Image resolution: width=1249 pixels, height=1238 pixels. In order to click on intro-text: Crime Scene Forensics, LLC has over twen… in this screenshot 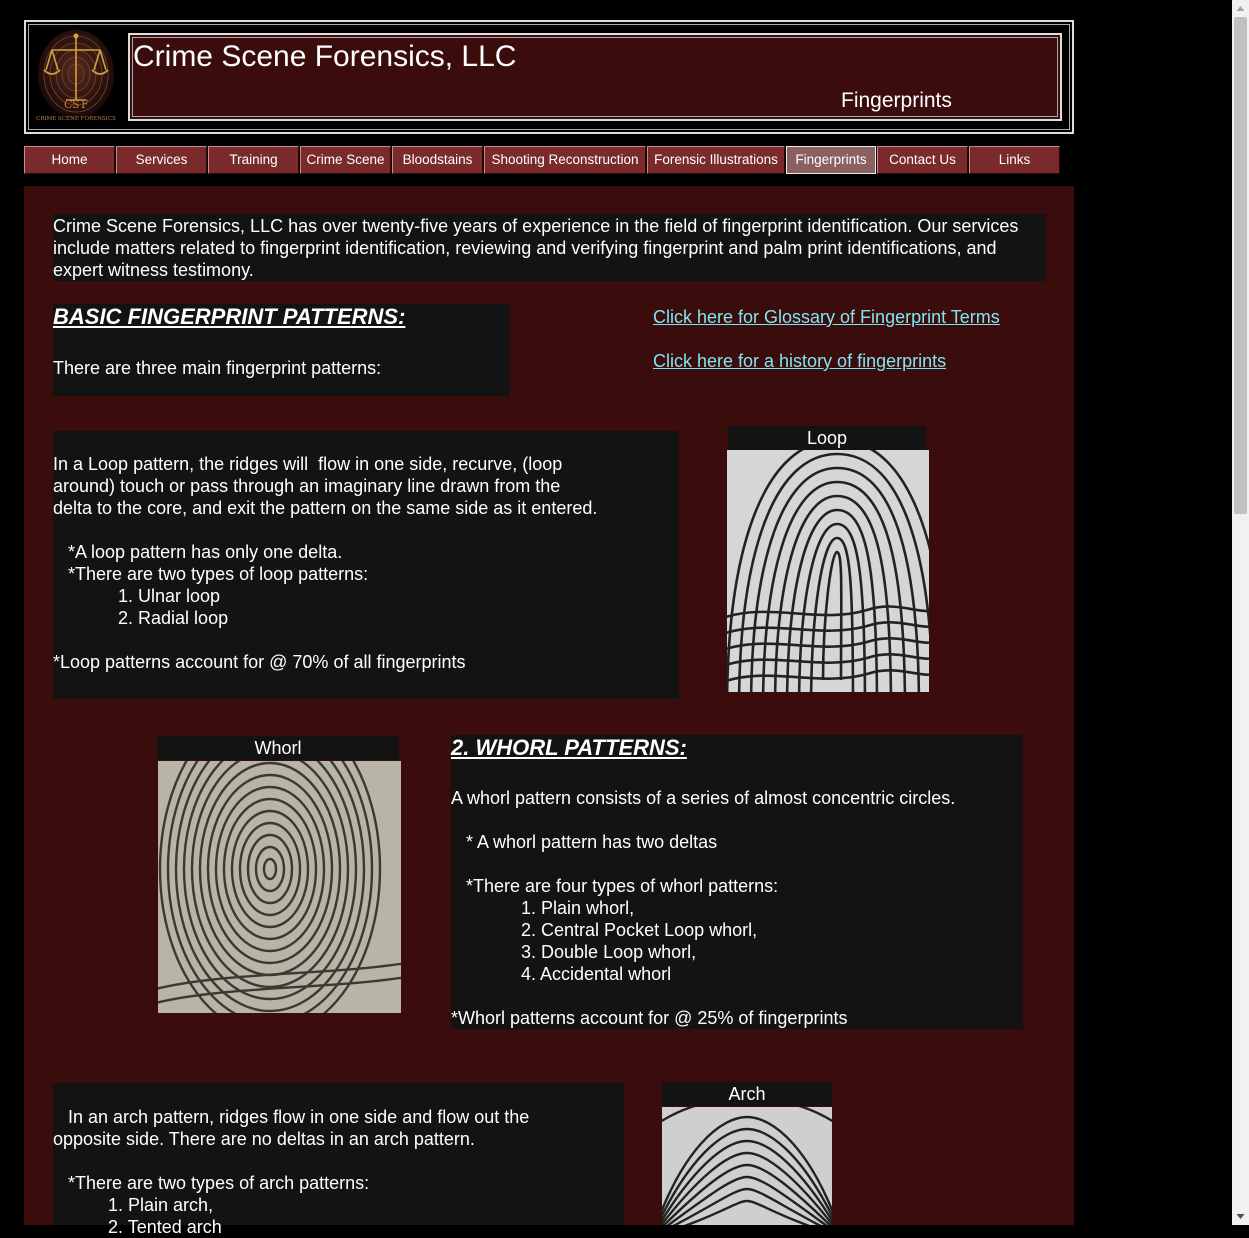, I will do `click(536, 248)`.